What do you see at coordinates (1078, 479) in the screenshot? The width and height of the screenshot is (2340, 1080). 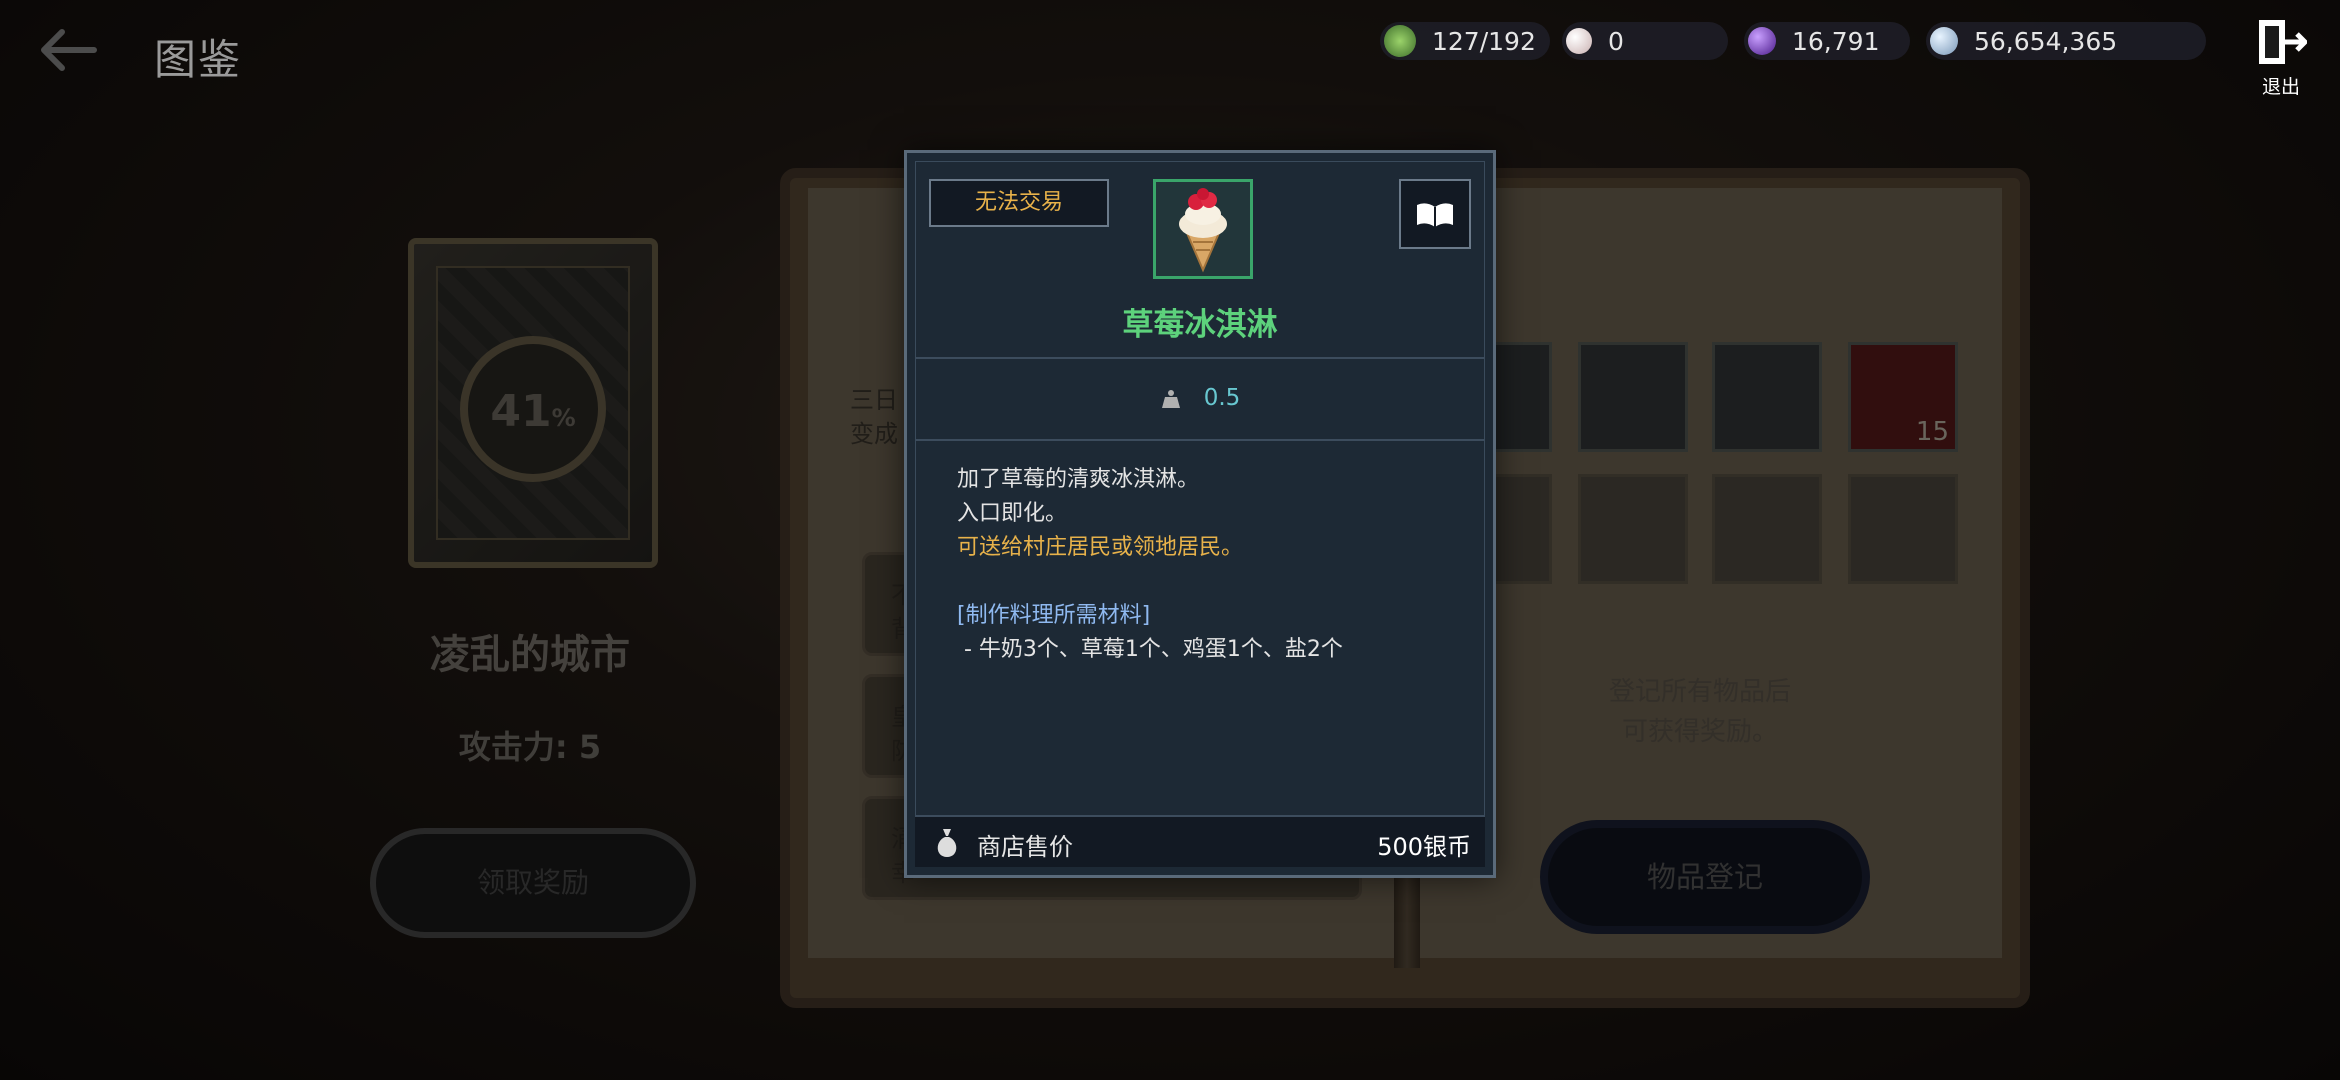 I see `description-line: 加了草莓的清爽冰淇淋。` at bounding box center [1078, 479].